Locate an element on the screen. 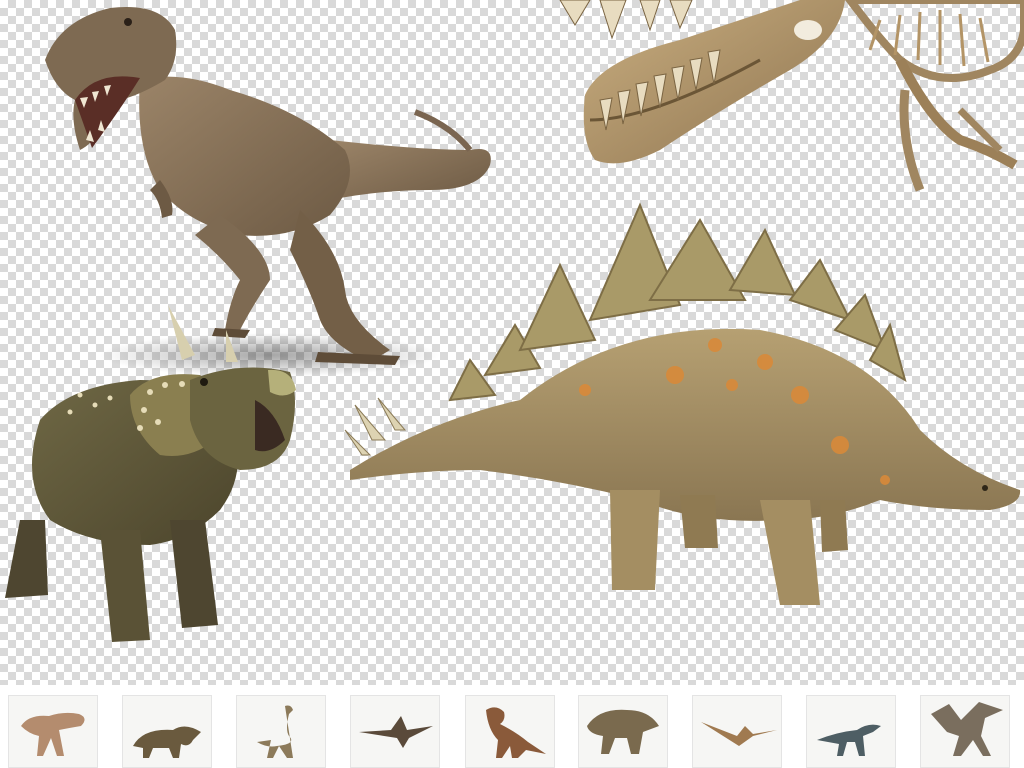  thumbnail-t-rex-roaring is located at coordinates (53, 731).